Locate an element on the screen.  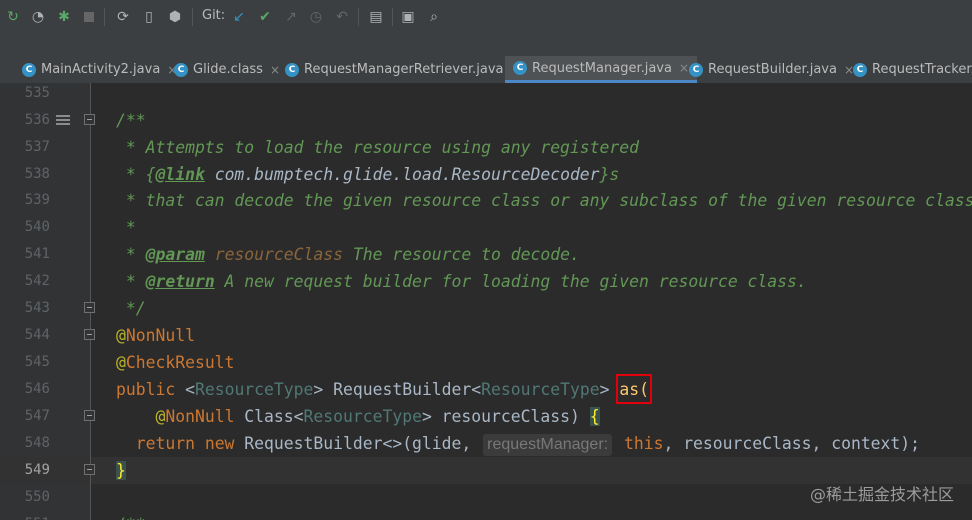
watermark: @稀土掘金技术社区 is located at coordinates (881, 494).